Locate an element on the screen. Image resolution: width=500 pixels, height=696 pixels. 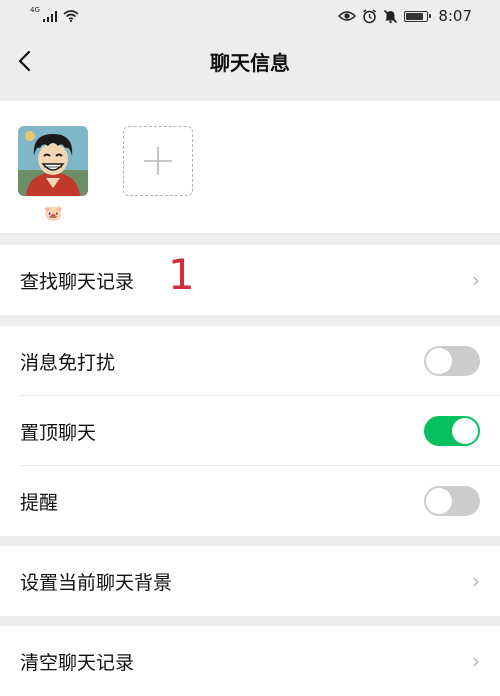
member-avatar is located at coordinates (53, 161).